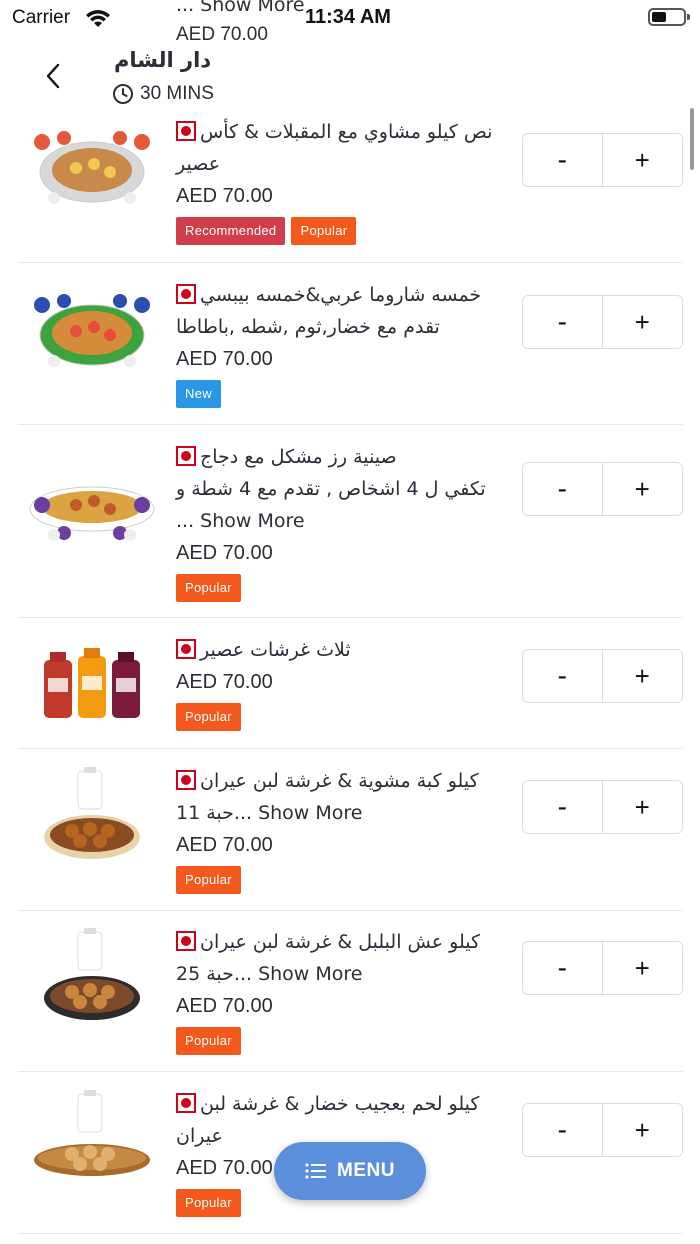 Image resolution: width=700 pixels, height=1244 pixels. I want to click on restaurant-name: دار الشام, so click(163, 60).